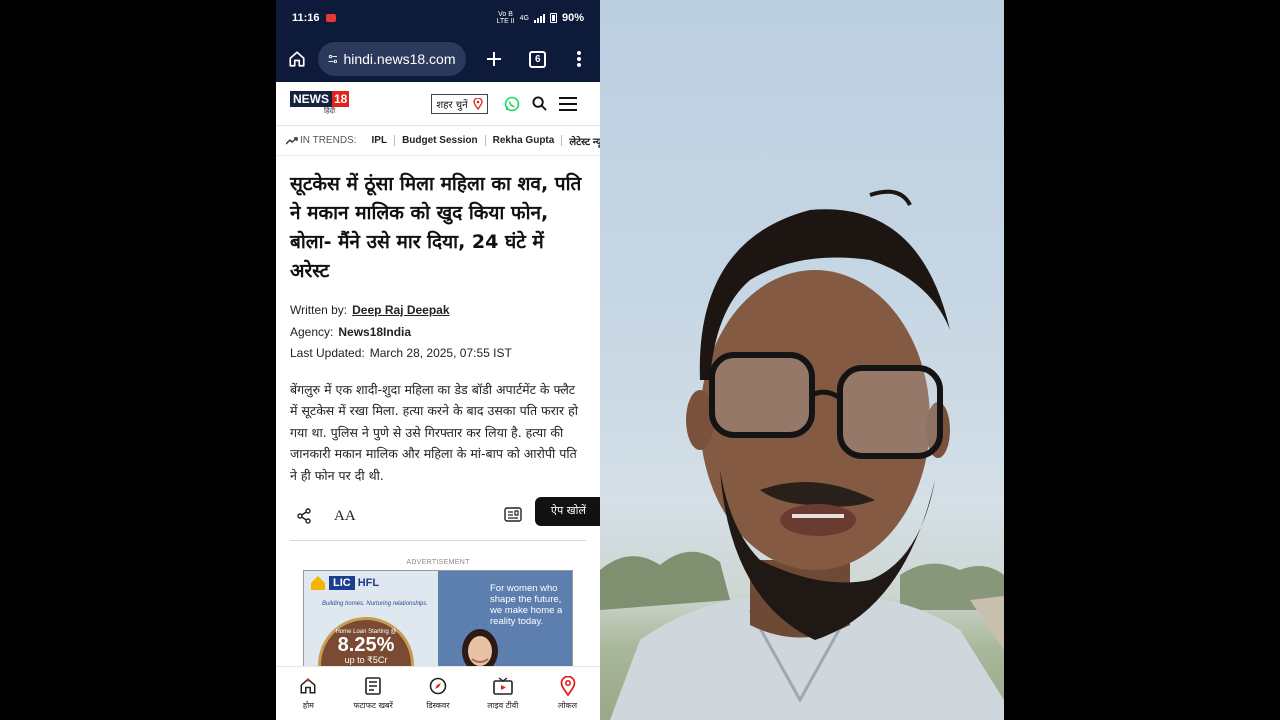 The height and width of the screenshot is (720, 1280). What do you see at coordinates (366, 660) in the screenshot?
I see `loan-upto: up to ₹5Cr` at bounding box center [366, 660].